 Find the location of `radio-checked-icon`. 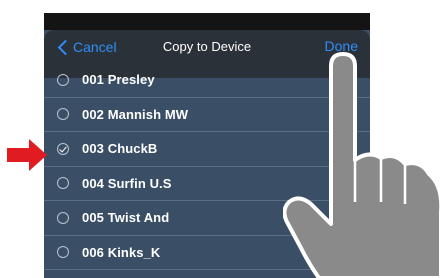

radio-checked-icon is located at coordinates (63, 148).